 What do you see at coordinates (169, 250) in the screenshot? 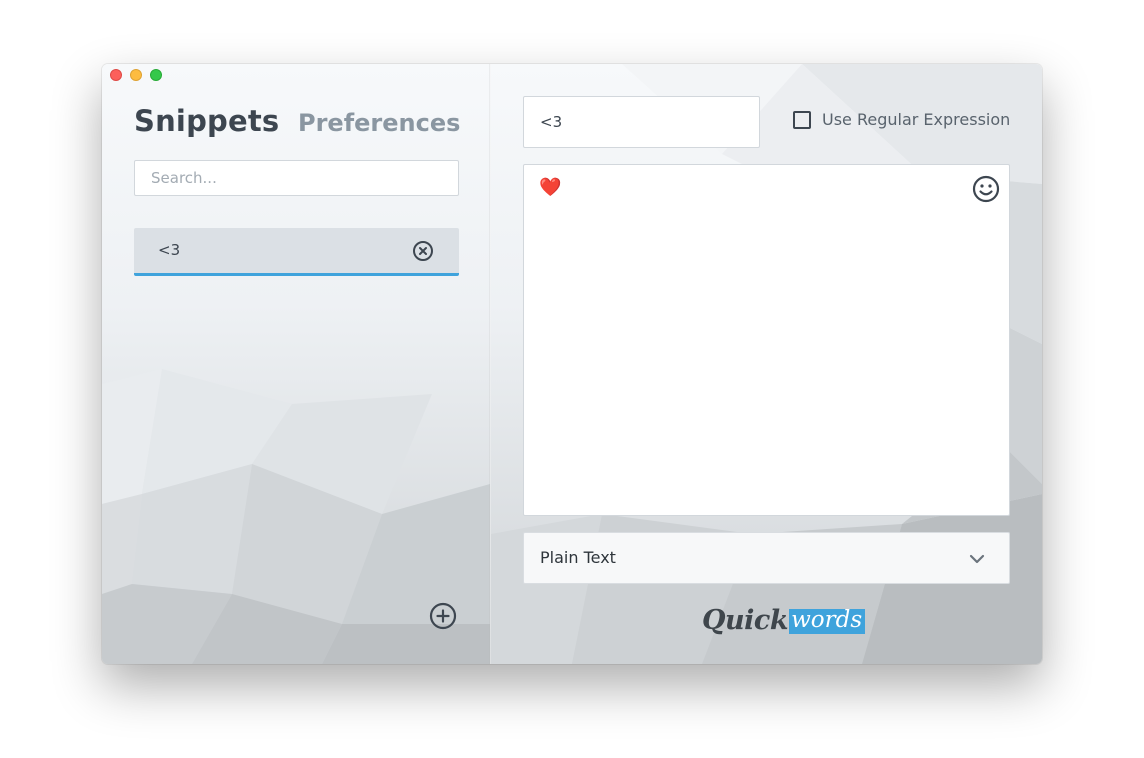
I see `snippet-label: <3` at bounding box center [169, 250].